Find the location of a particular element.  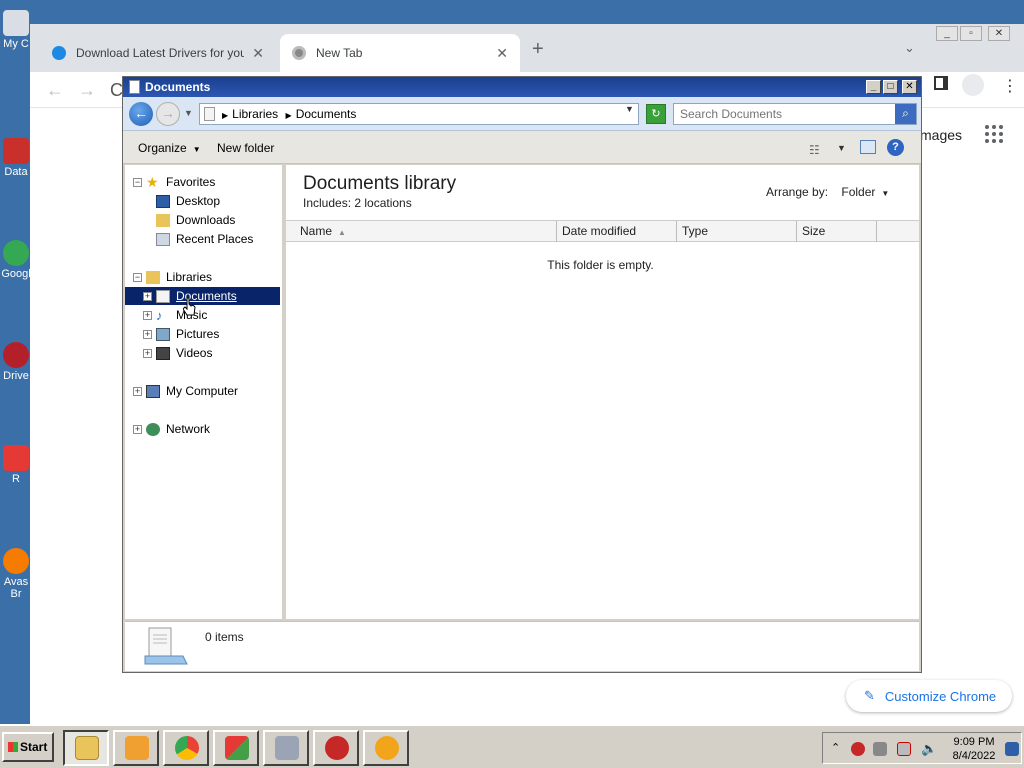

tree-item-desktop: Desktop is located at coordinates (188, 201).